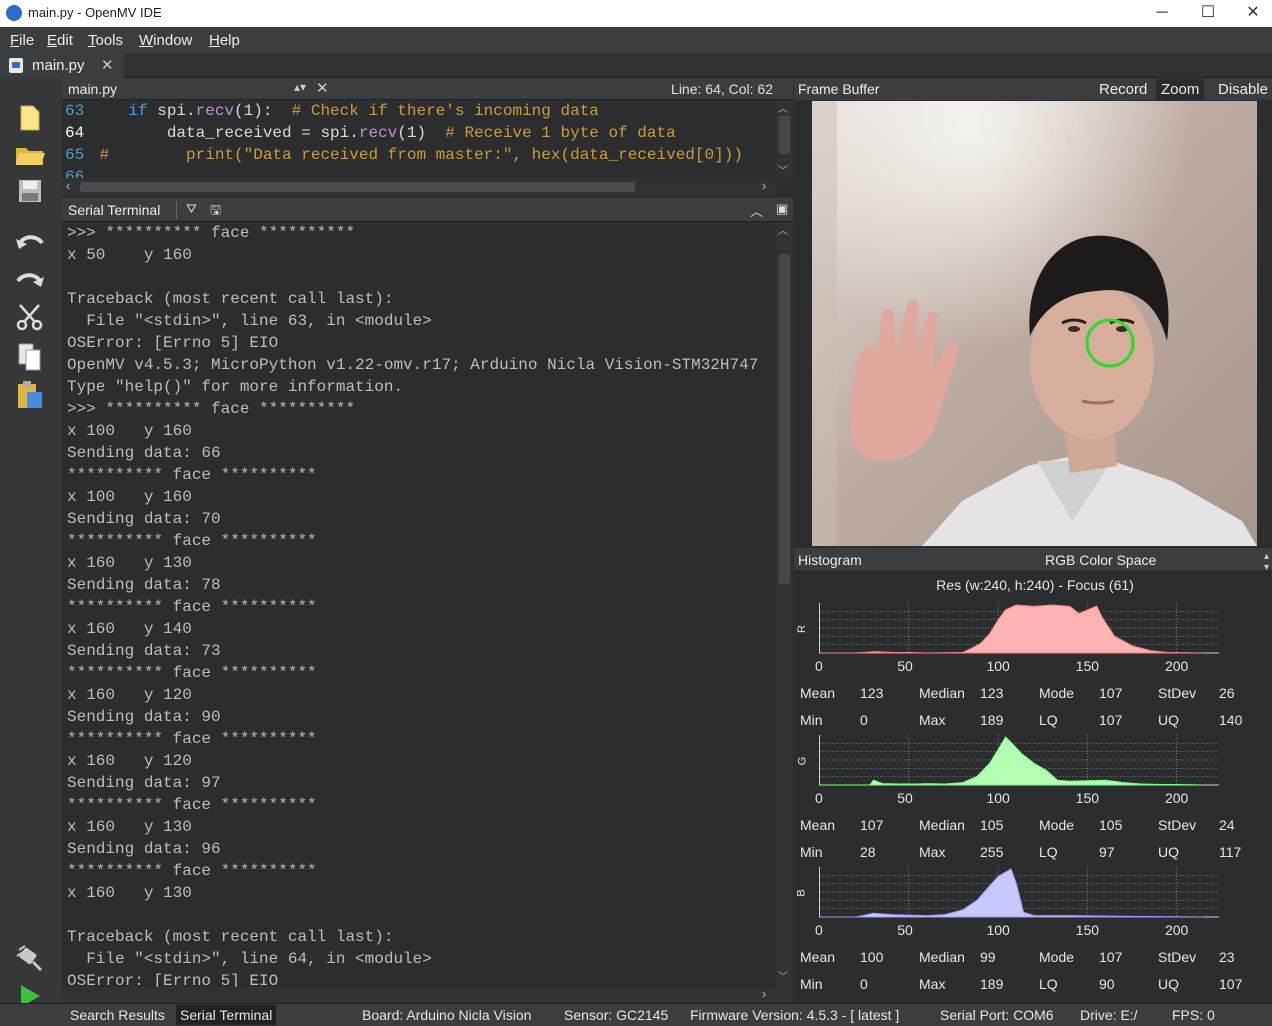  I want to click on stat-value-lq: 107, so click(1111, 720).